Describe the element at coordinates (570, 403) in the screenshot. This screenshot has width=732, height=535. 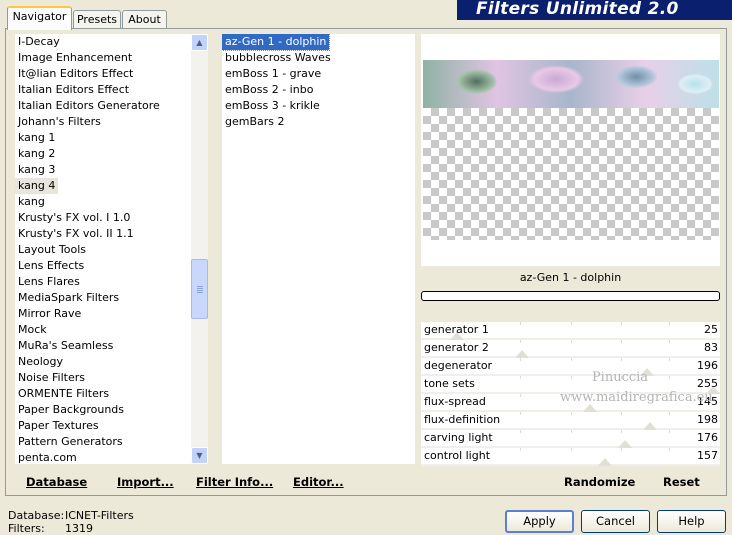
I see `parameter-row: flux-spread 145` at that location.